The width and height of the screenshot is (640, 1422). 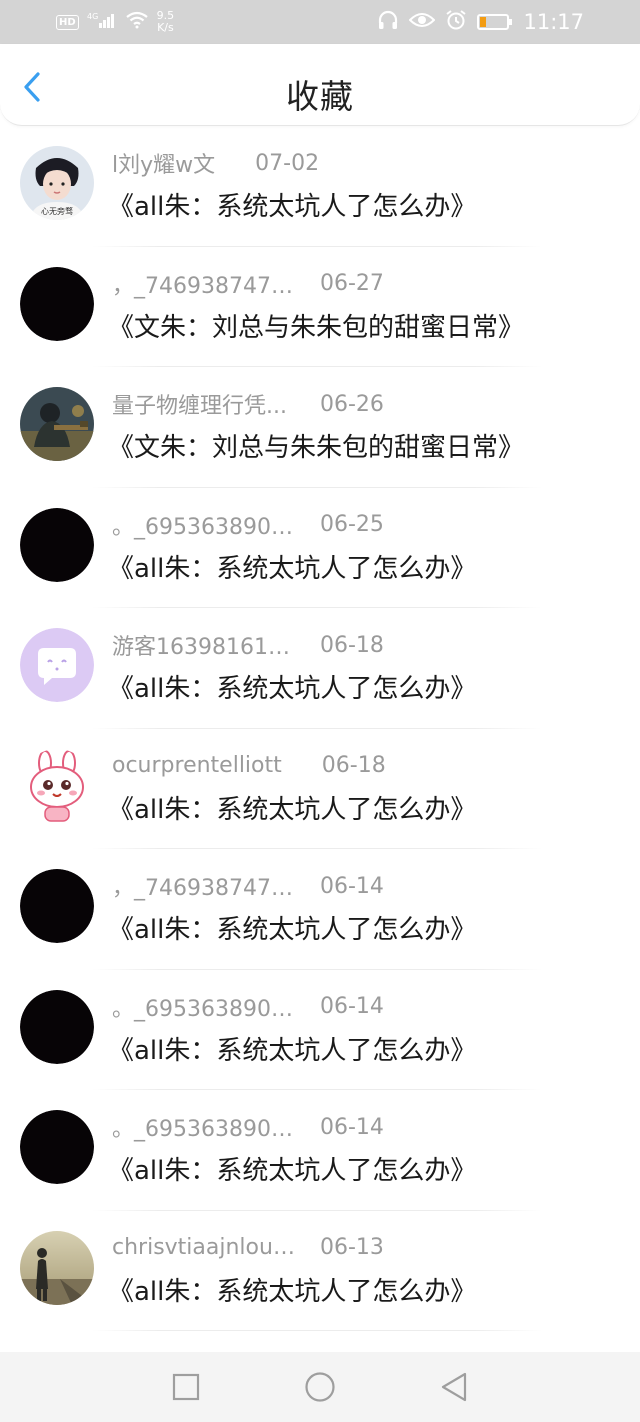 I want to click on author-line: 游客163981619... 06-18, so click(x=248, y=645).